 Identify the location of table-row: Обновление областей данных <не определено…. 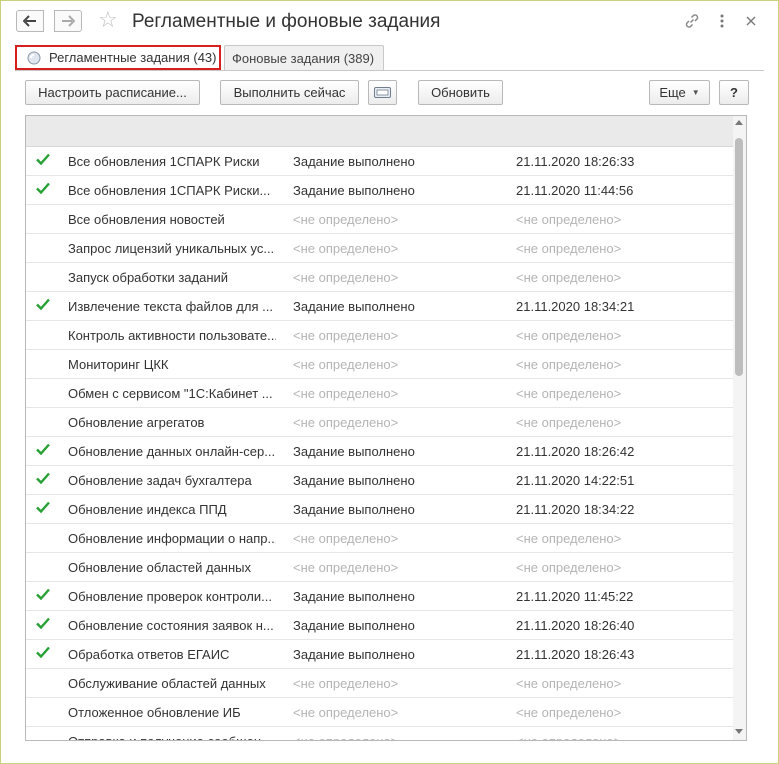
(380, 567).